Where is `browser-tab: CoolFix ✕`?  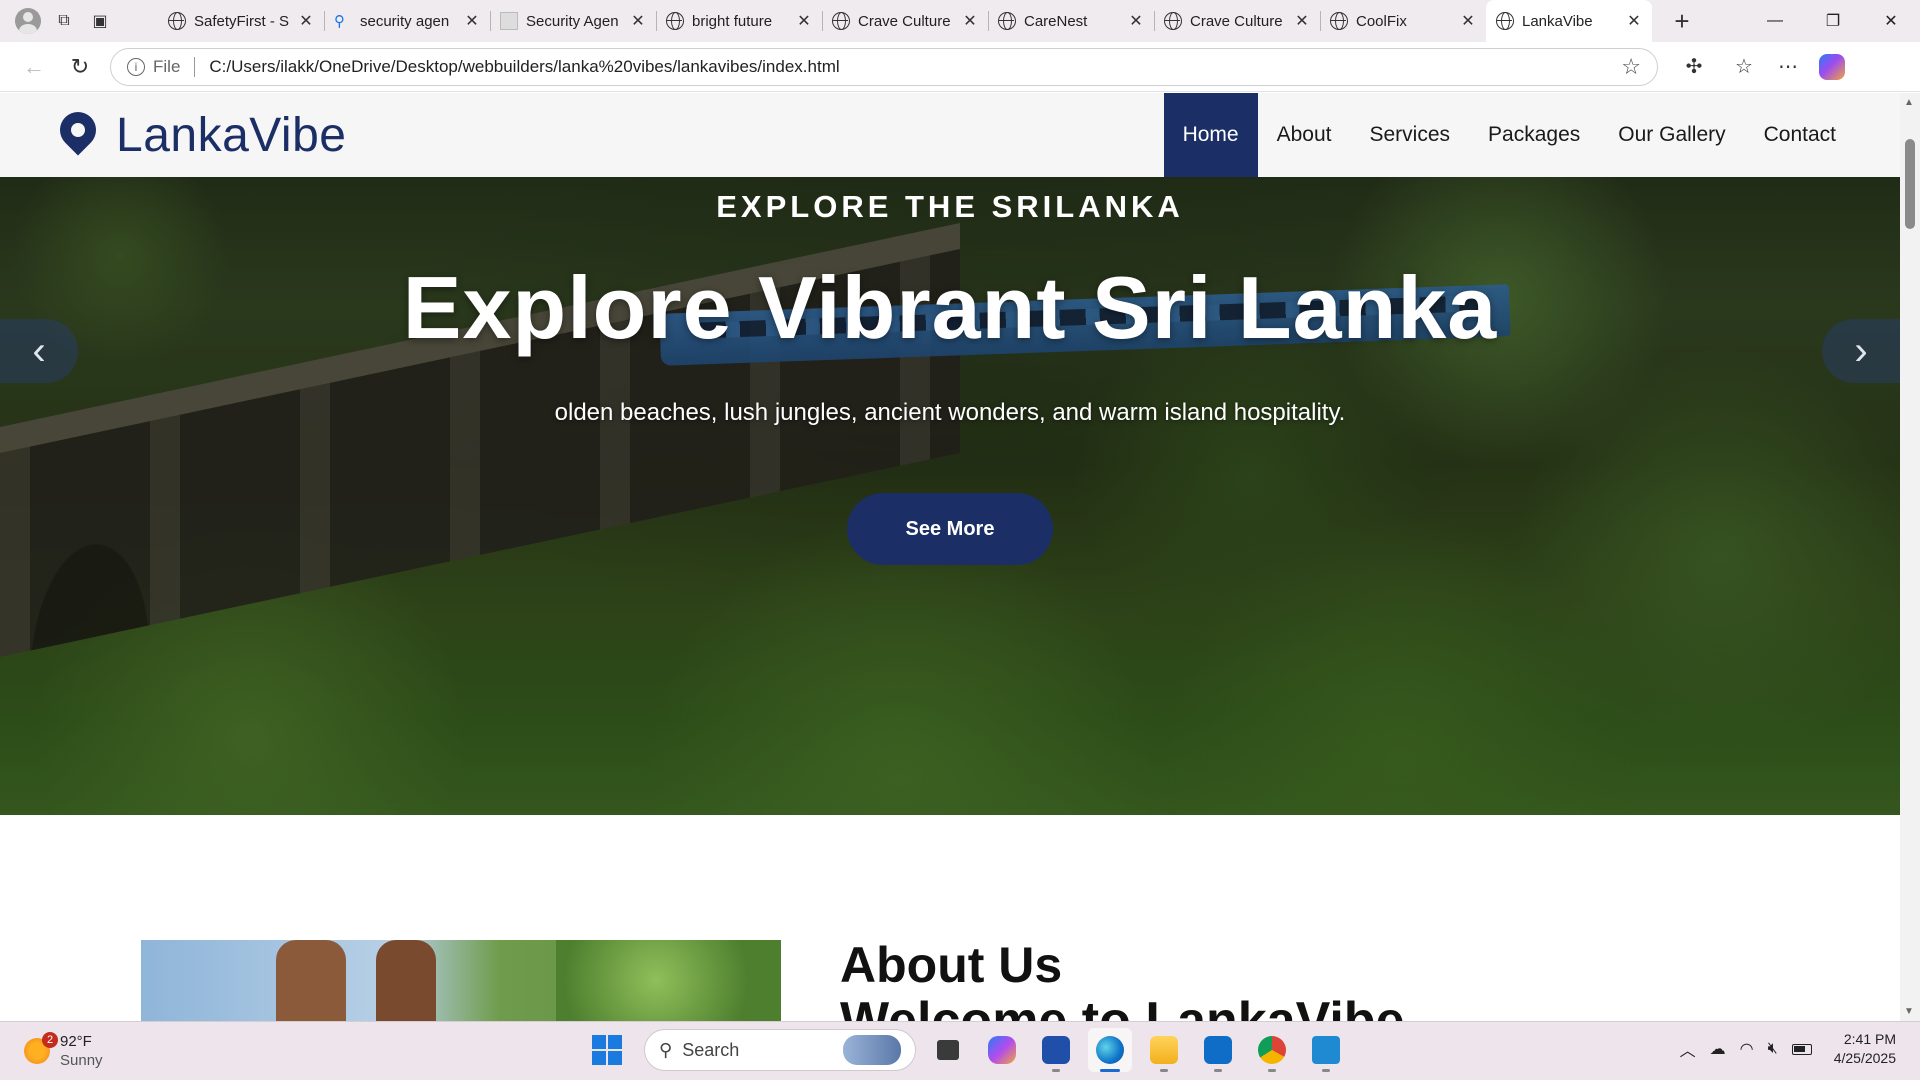 browser-tab: CoolFix ✕ is located at coordinates (1403, 21).